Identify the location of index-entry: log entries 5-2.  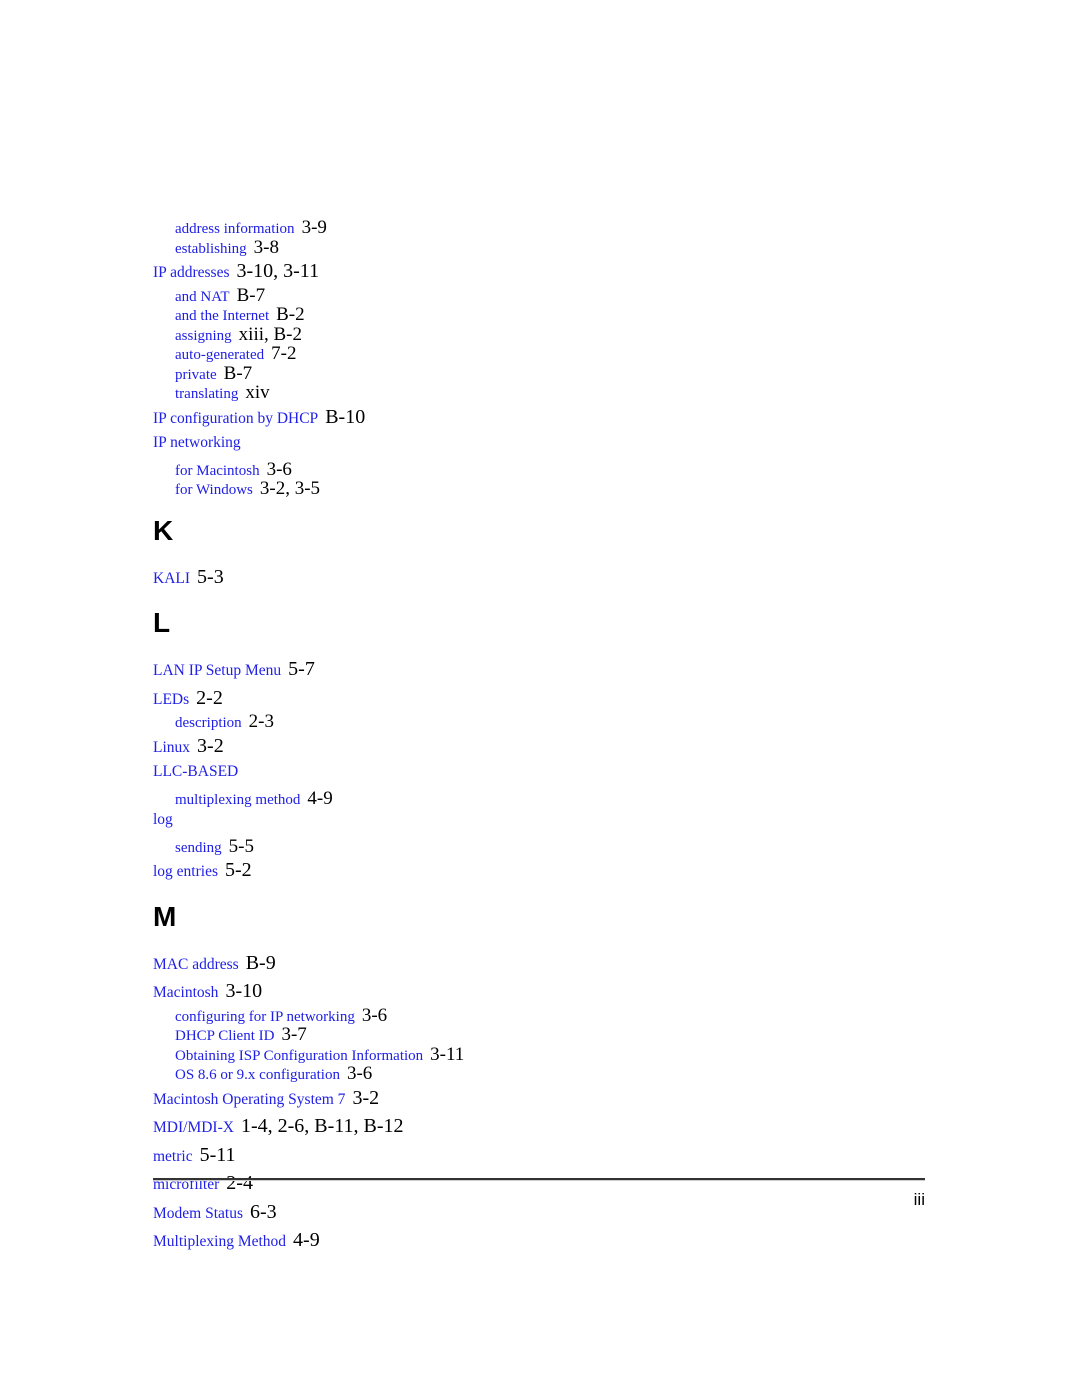
(540, 870).